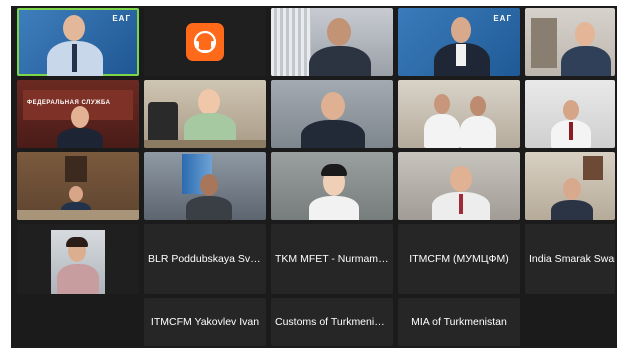 The height and width of the screenshot is (350, 627). I want to click on video-tile-p10, so click(570, 114).